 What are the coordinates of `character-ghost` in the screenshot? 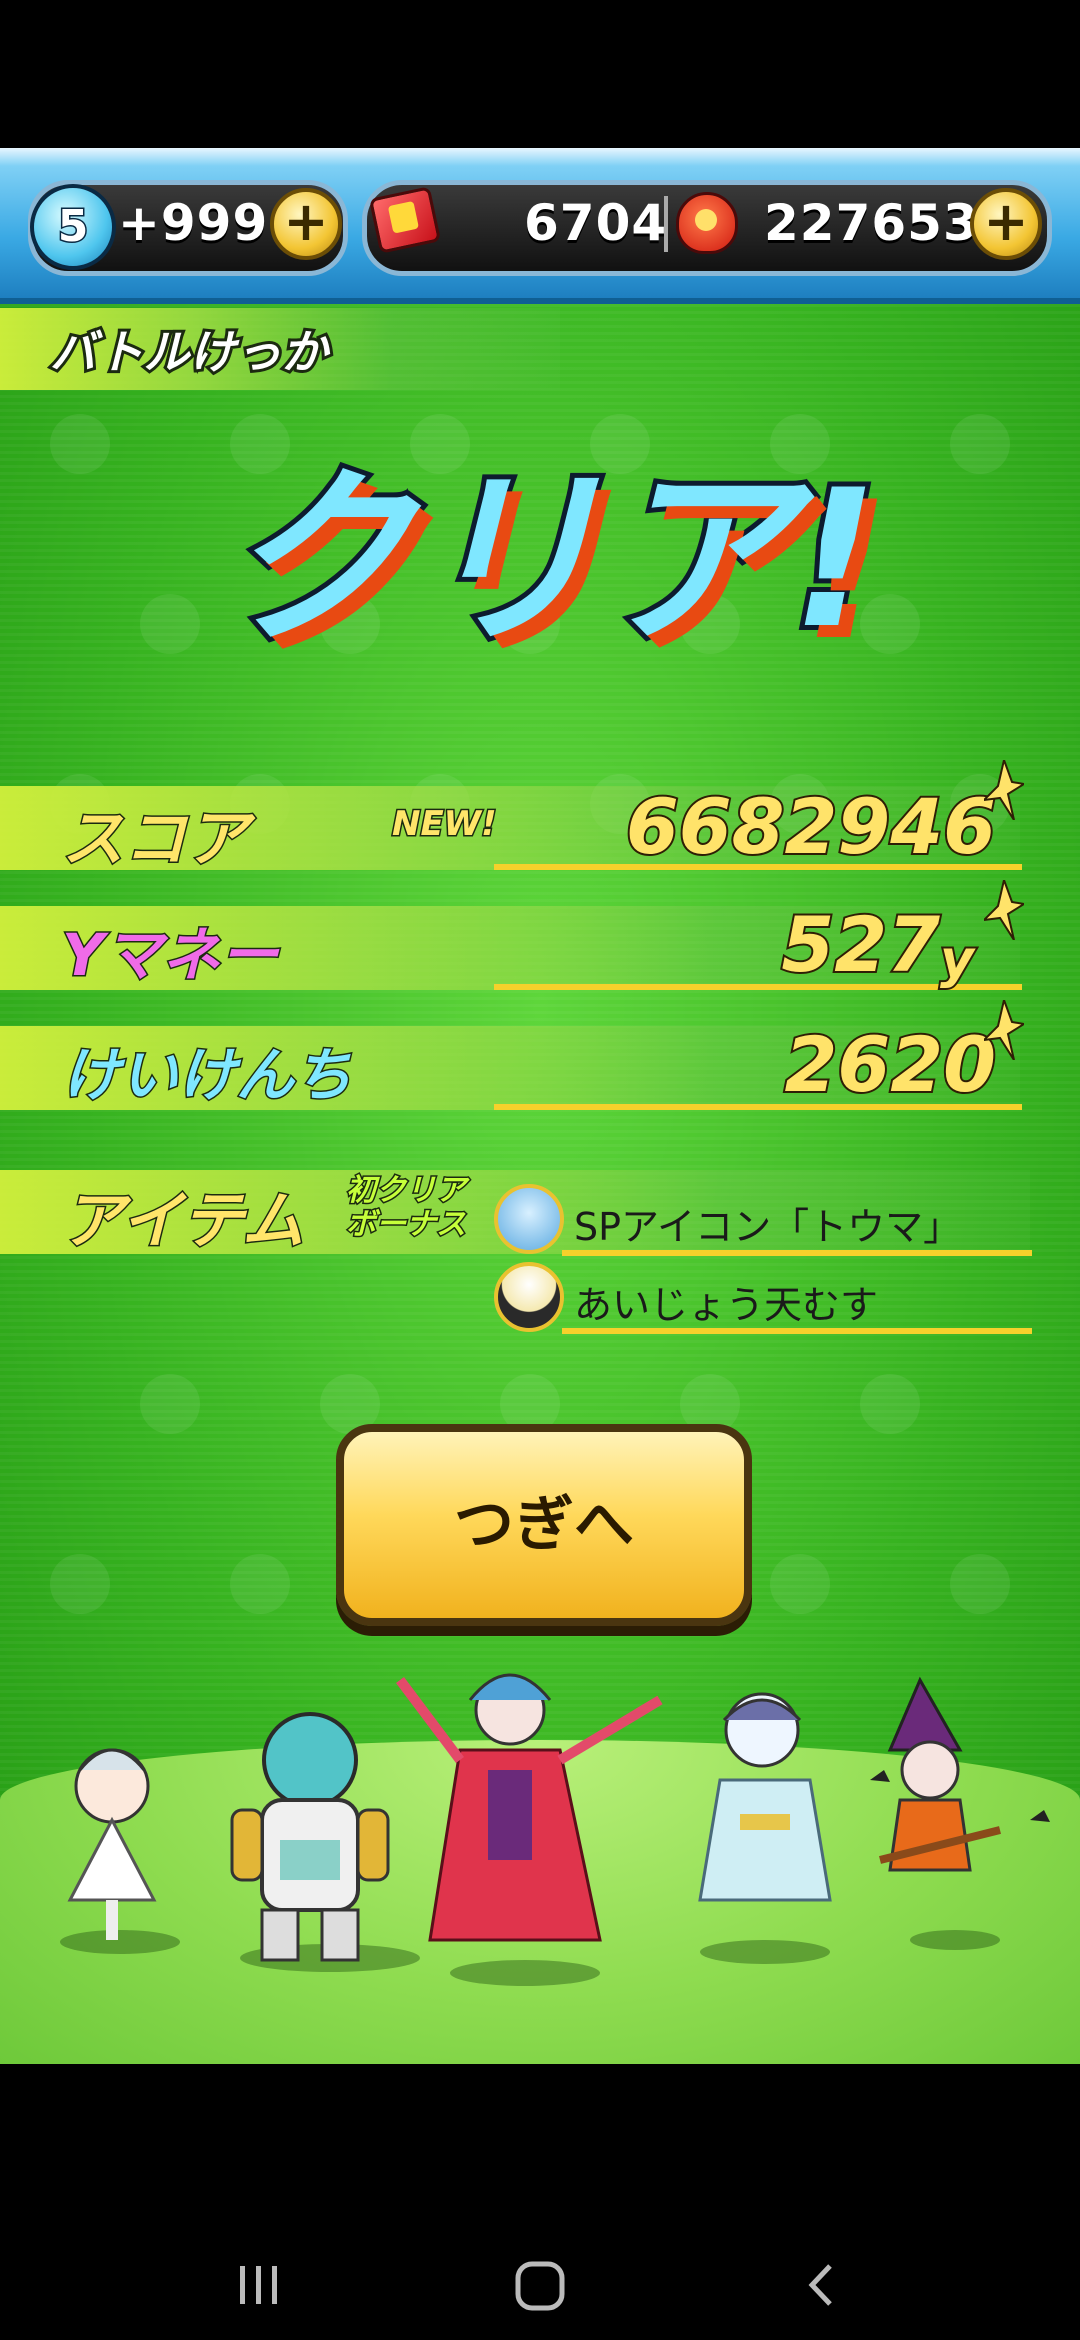 It's located at (765, 1797).